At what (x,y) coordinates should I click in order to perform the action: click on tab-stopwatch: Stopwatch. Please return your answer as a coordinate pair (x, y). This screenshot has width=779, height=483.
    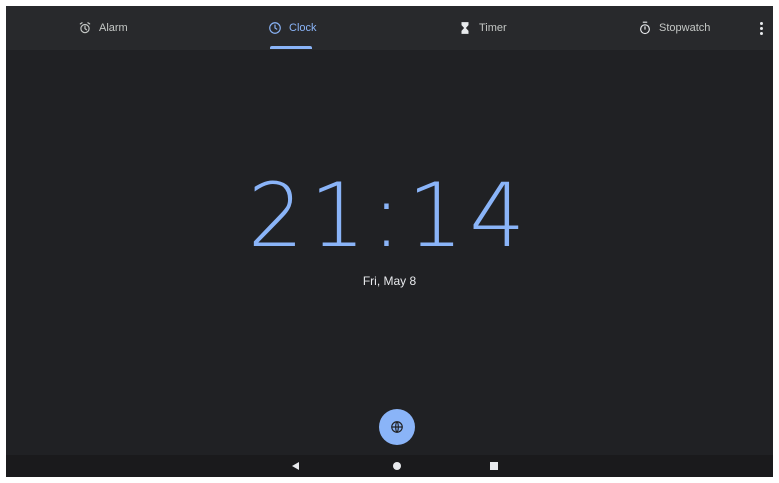
    Looking at the image, I should click on (674, 28).